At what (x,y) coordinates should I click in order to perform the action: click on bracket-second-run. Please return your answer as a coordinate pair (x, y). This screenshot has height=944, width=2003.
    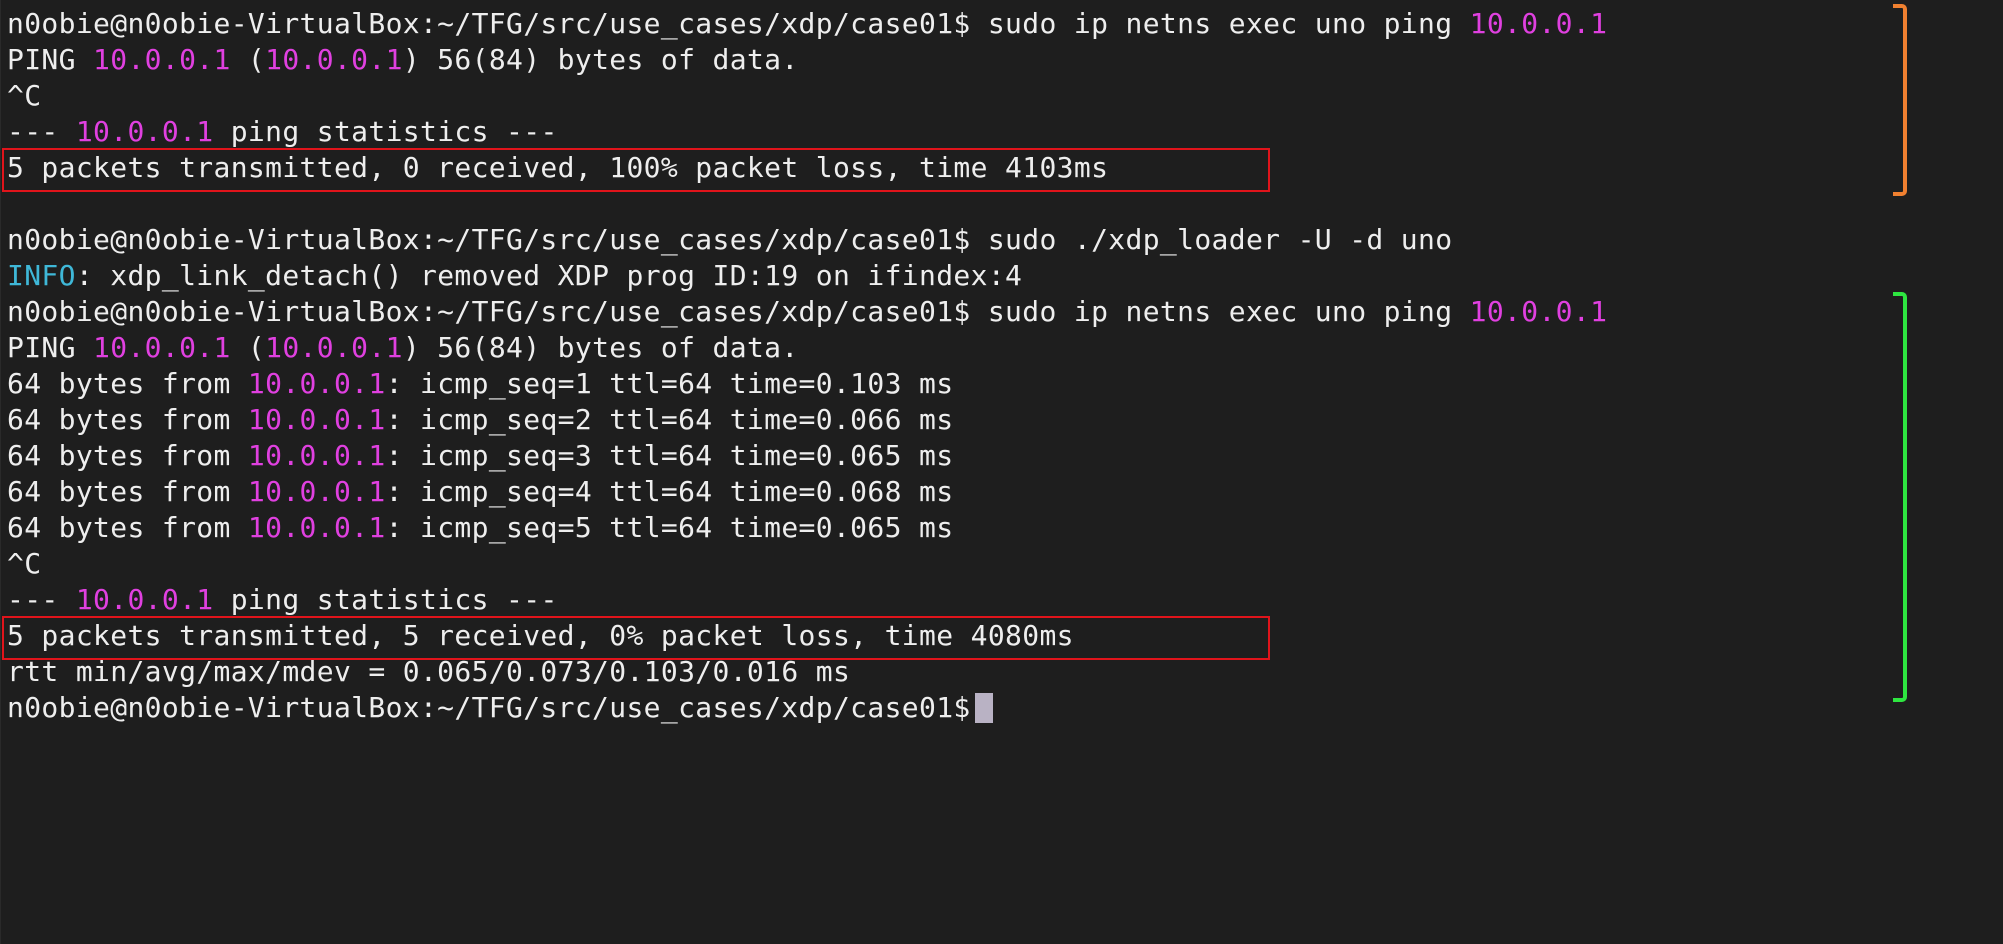
    Looking at the image, I should click on (1900, 497).